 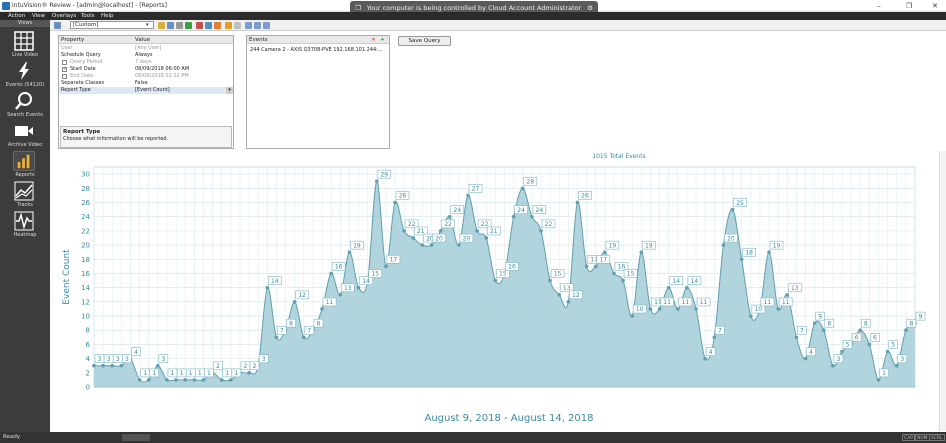 I want to click on sidebar-item-heatmap: Heatmap, so click(x=25, y=225).